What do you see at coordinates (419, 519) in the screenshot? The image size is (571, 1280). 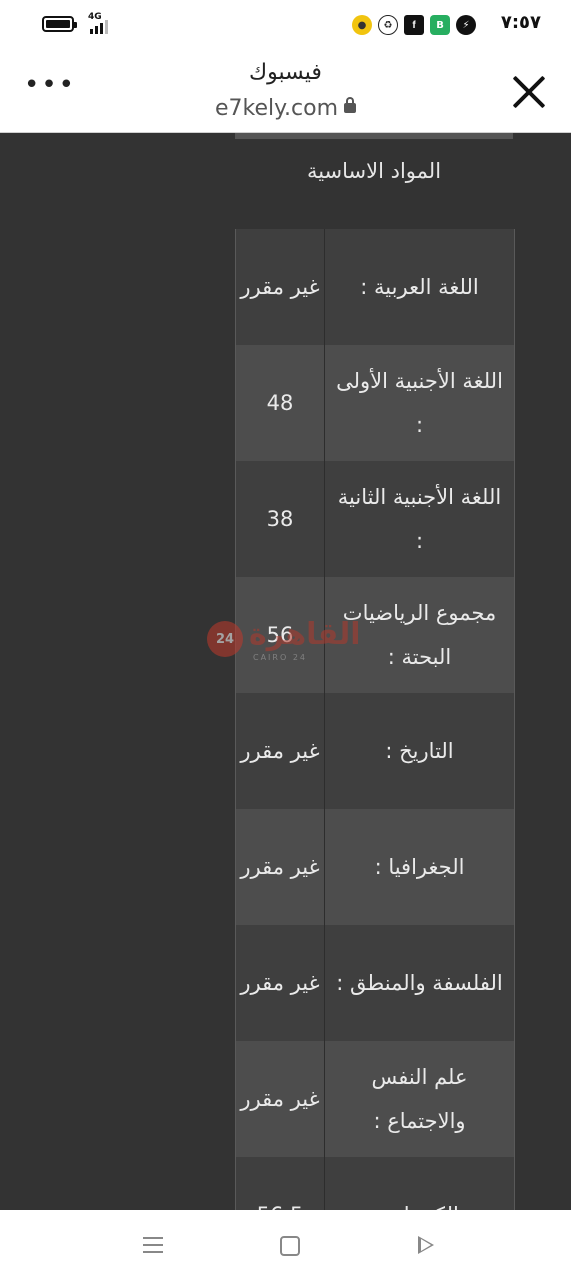 I see `subject-label: اللغة الأجنبية الثانية :` at bounding box center [419, 519].